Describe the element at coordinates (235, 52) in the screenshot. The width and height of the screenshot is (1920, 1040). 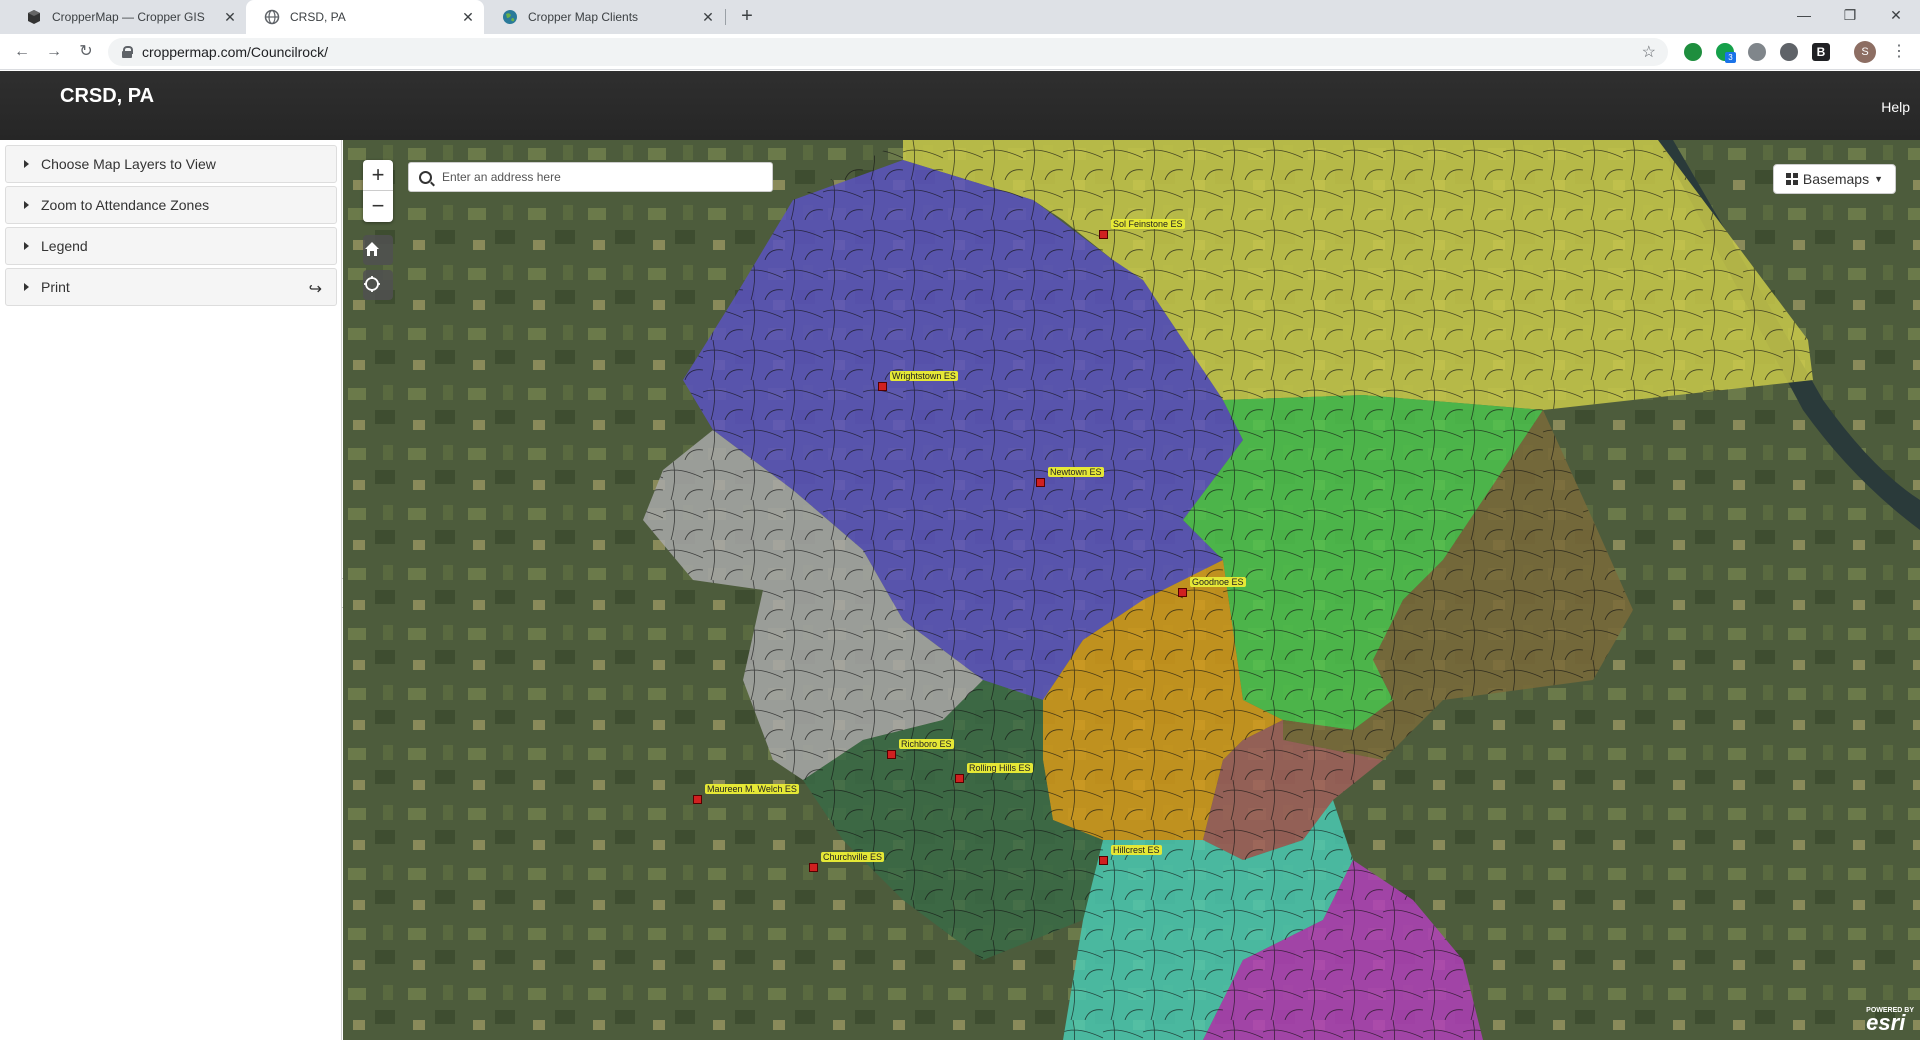
I see `url-text: croppermap.com/Councilrock/` at that location.